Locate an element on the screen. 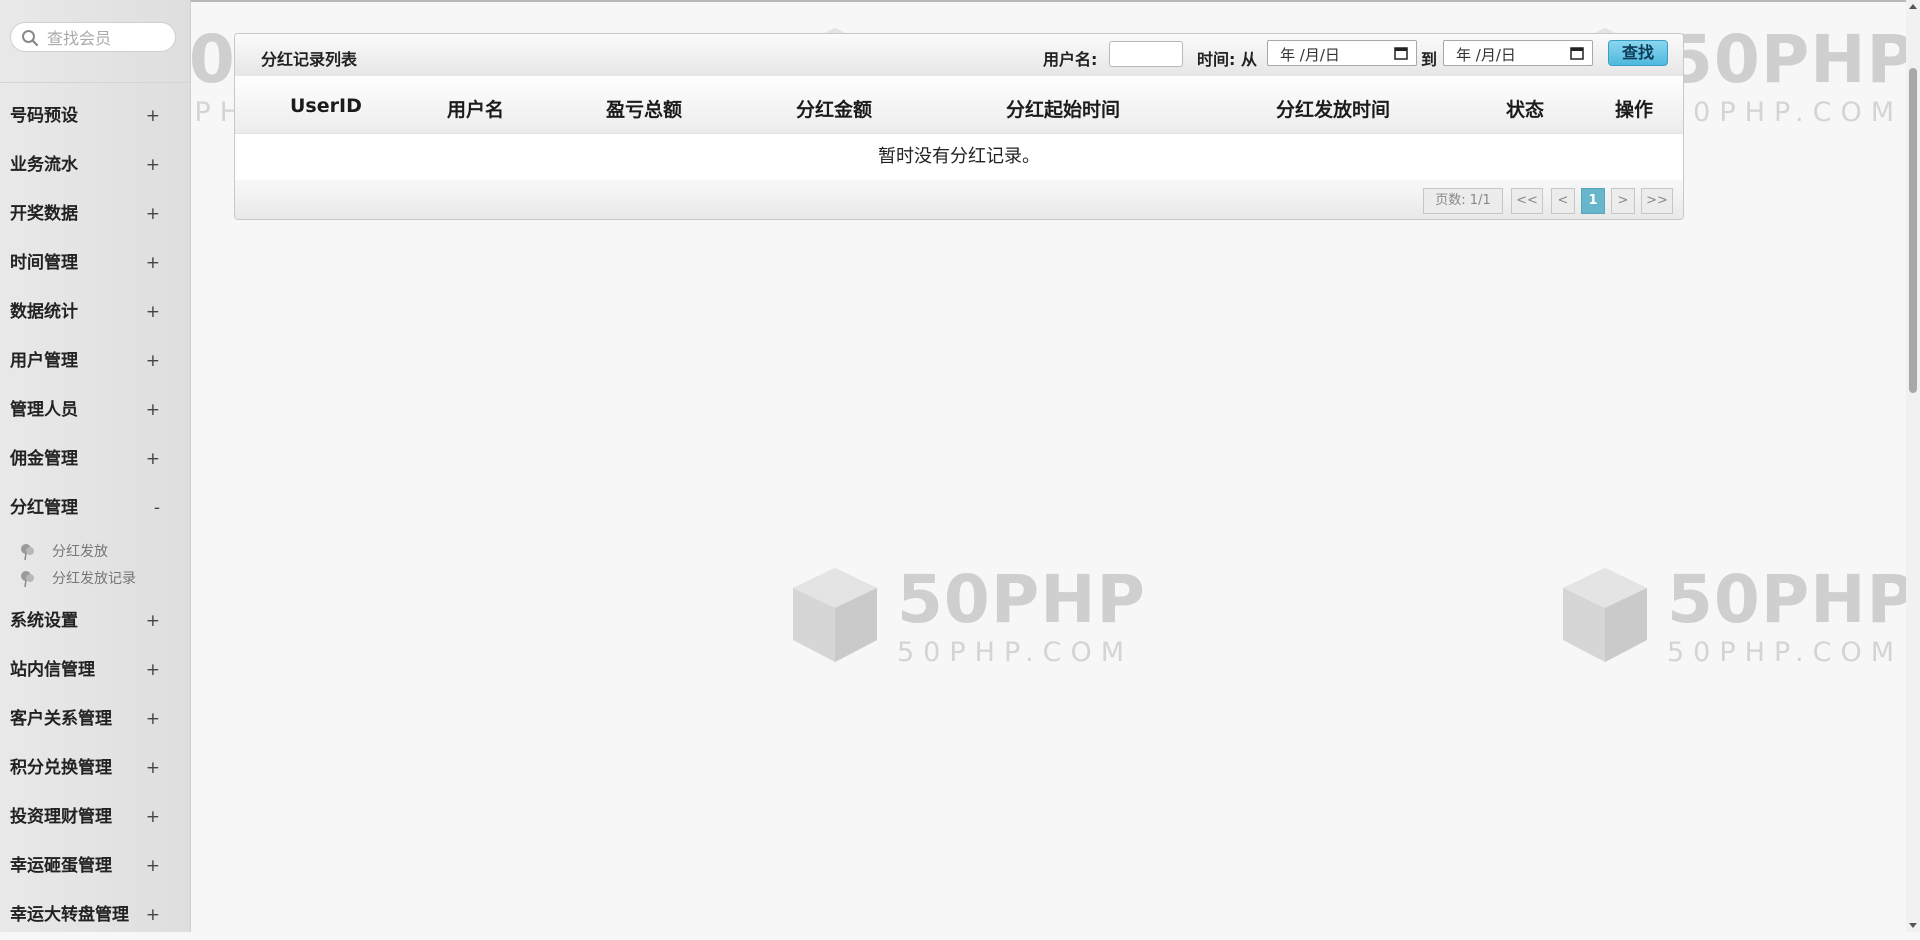  menu-item-messages: 站内信管理 + is located at coordinates (95, 670).